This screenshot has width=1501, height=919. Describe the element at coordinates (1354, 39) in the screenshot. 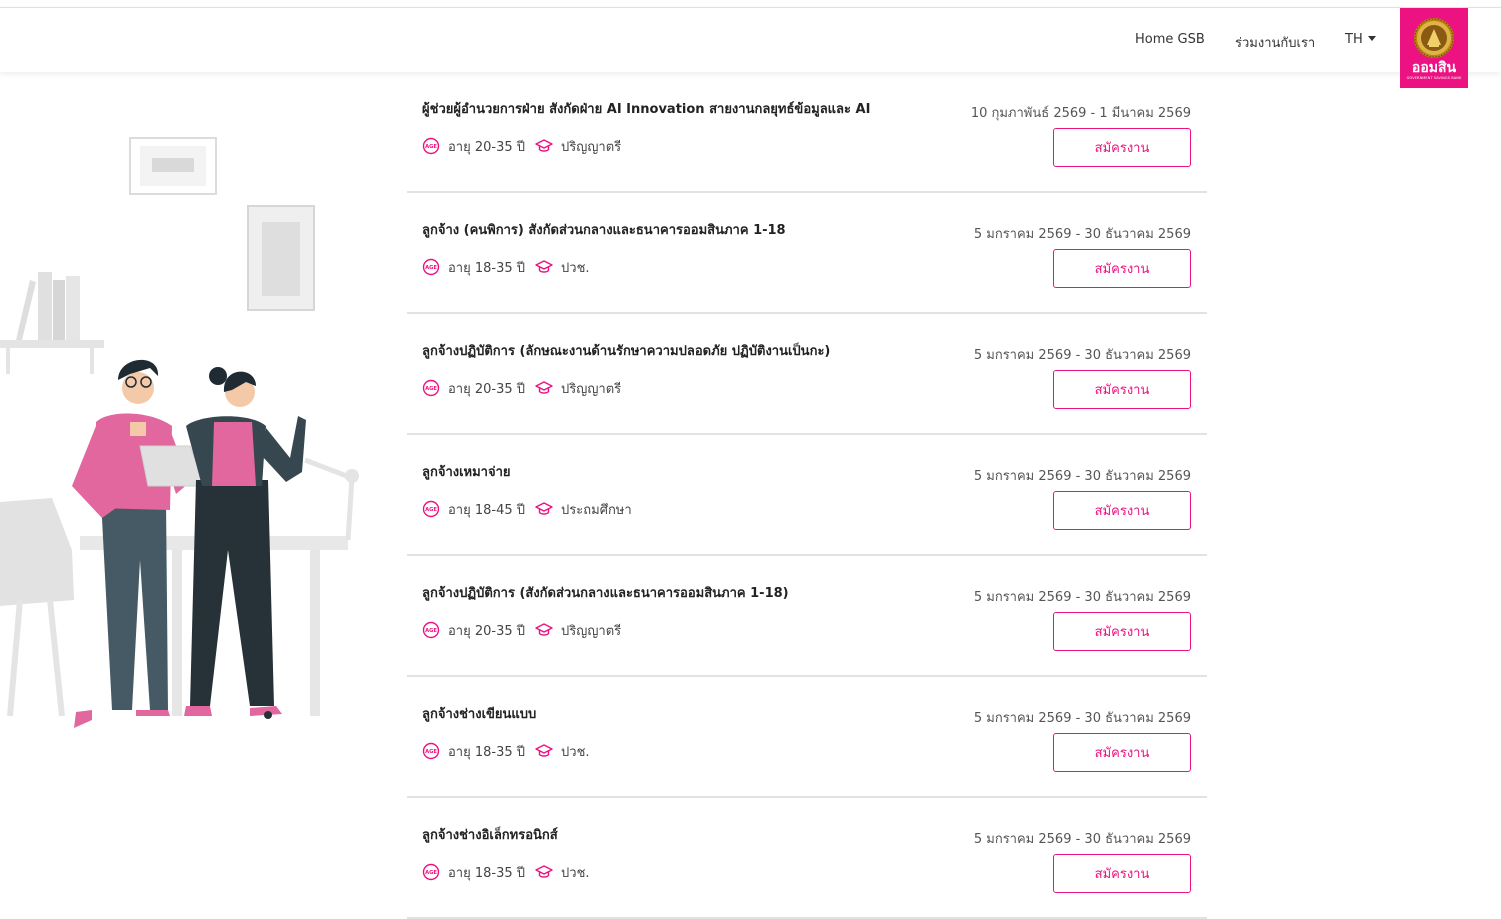

I see `language-label: TH` at that location.